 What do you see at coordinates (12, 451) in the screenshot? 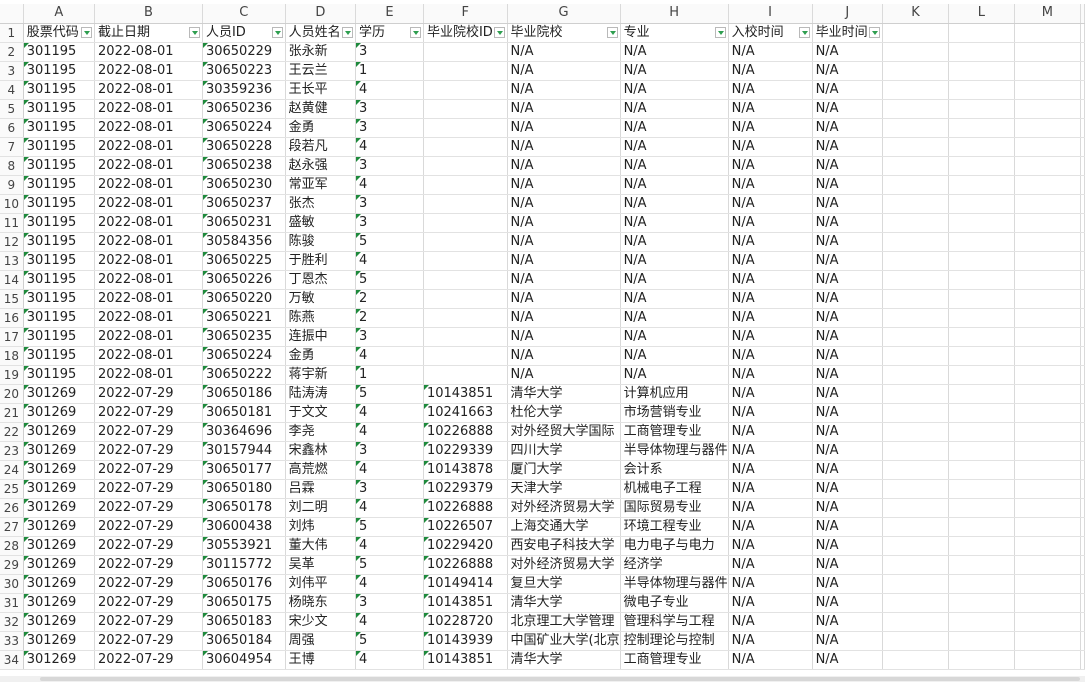
I see `row-header: 23` at bounding box center [12, 451].